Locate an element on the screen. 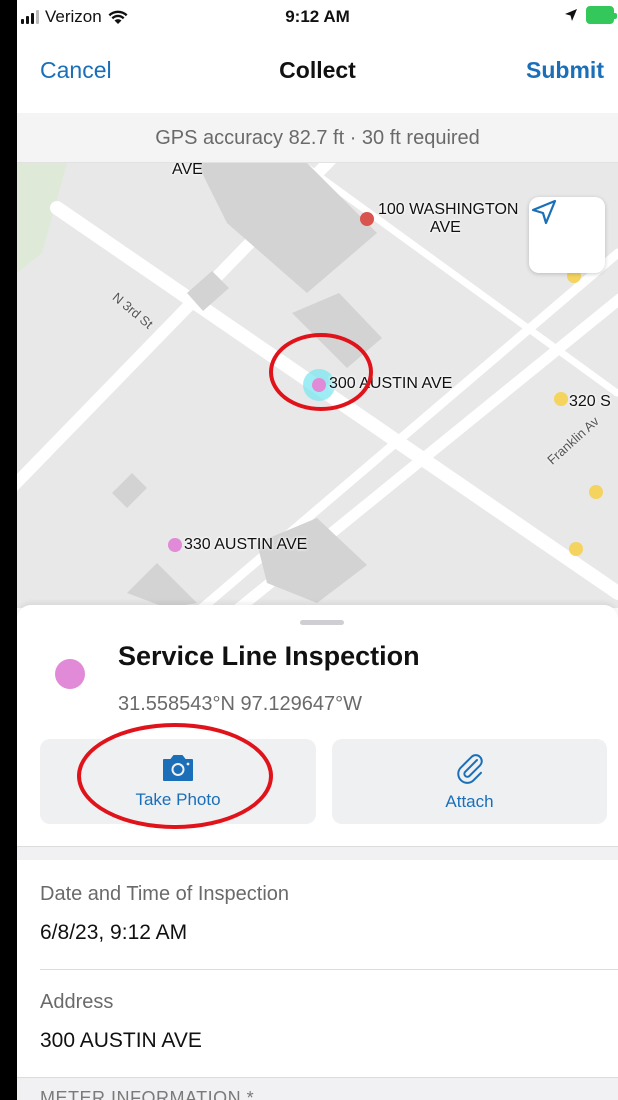  date-field-label: Date and Time of Inspection is located at coordinates (165, 894).